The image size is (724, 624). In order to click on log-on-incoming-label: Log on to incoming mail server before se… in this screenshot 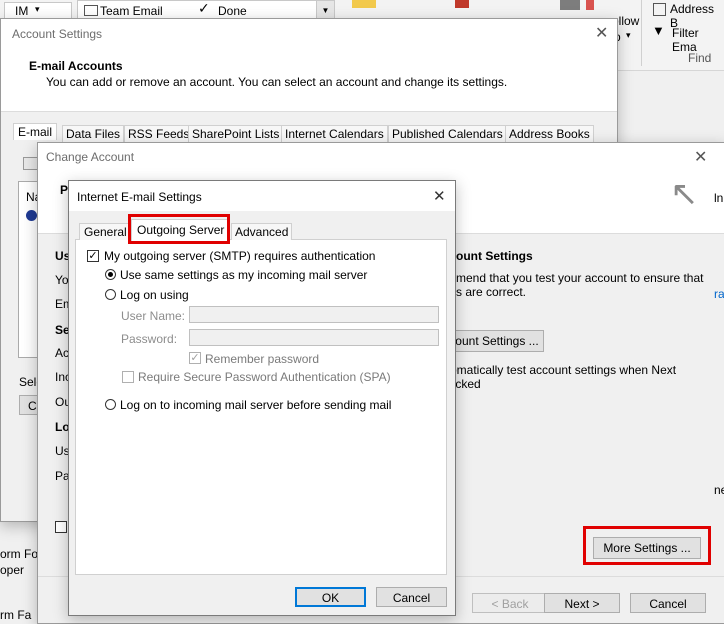, I will do `click(256, 405)`.